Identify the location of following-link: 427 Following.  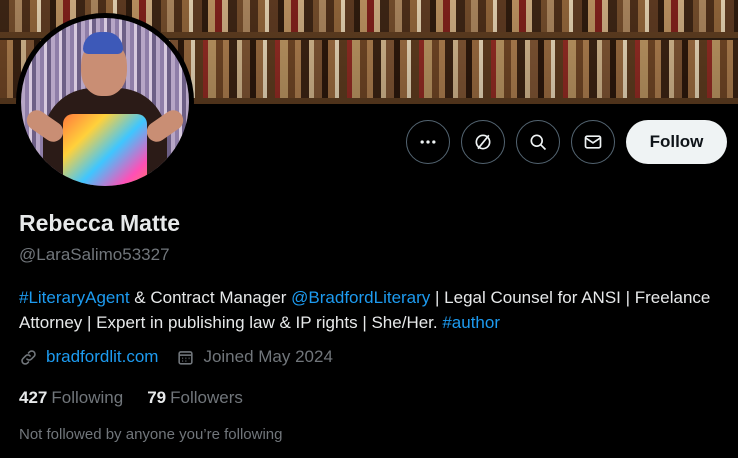
(71, 398).